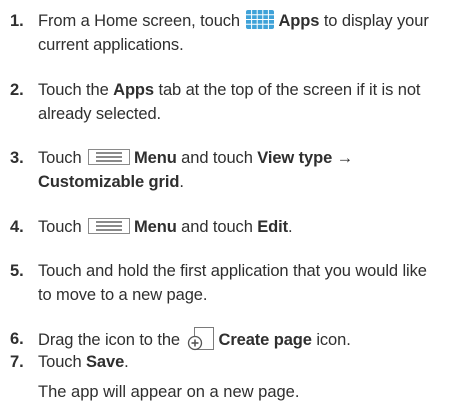 This screenshot has width=472, height=405. Describe the element at coordinates (17, 271) in the screenshot. I see `step-number: 5.` at that location.